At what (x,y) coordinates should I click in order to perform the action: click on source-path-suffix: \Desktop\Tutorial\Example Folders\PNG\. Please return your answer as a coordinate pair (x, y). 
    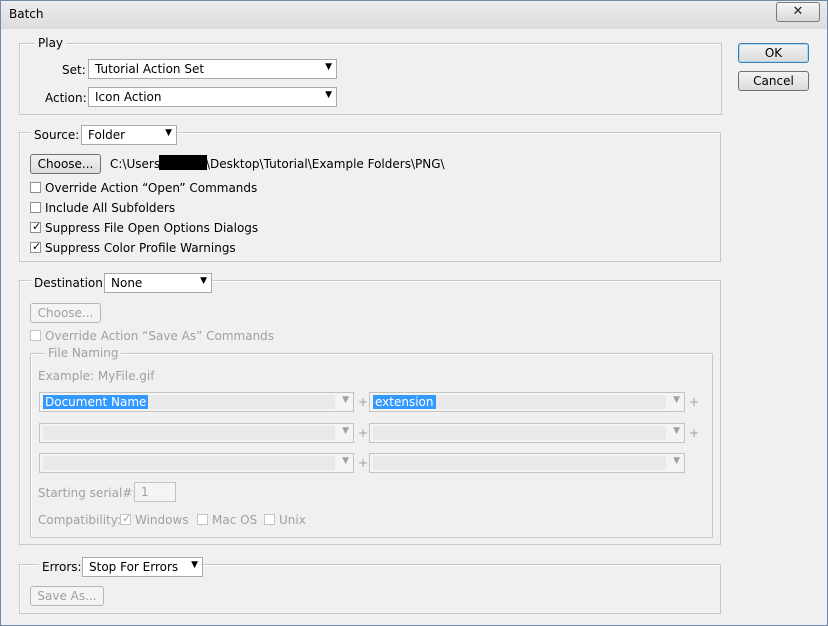
    Looking at the image, I should click on (325, 164).